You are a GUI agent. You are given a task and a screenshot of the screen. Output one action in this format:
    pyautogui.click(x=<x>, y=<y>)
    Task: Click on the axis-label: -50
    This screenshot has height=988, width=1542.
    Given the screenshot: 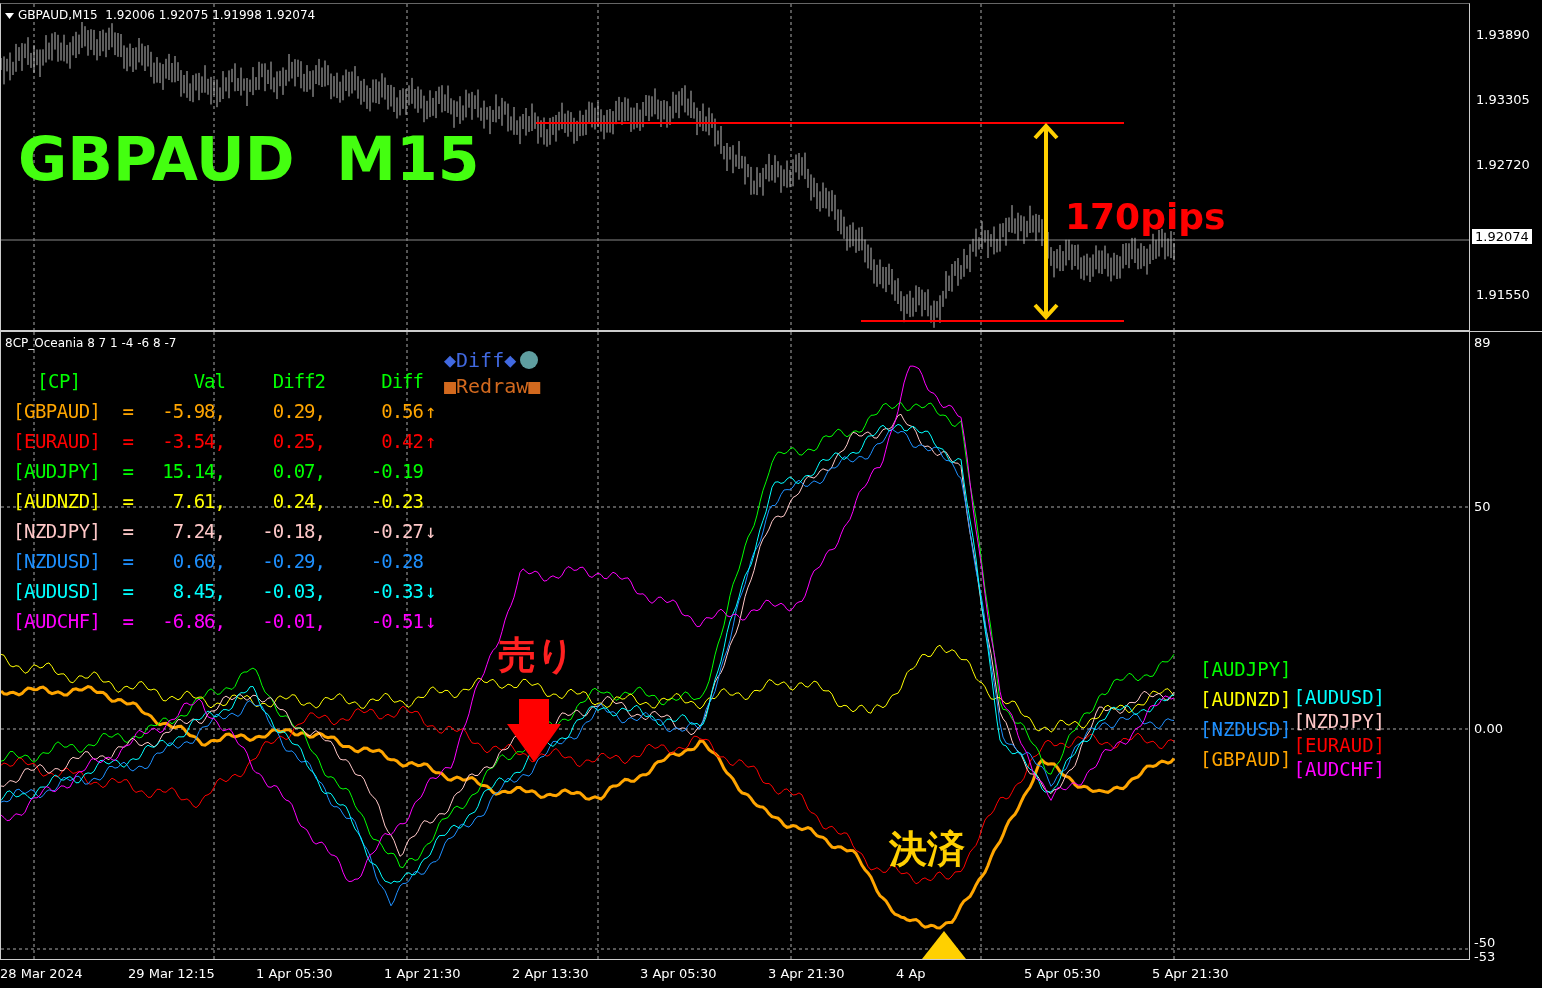 What is the action you would take?
    pyautogui.click(x=1485, y=943)
    